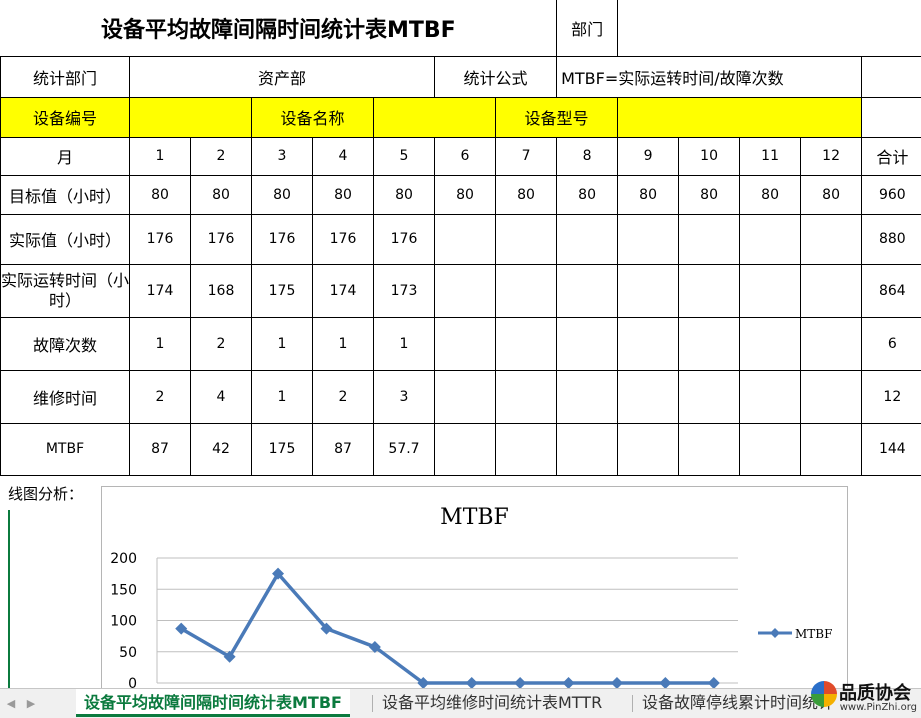  I want to click on stat-dept-value: 资产部, so click(282, 76).